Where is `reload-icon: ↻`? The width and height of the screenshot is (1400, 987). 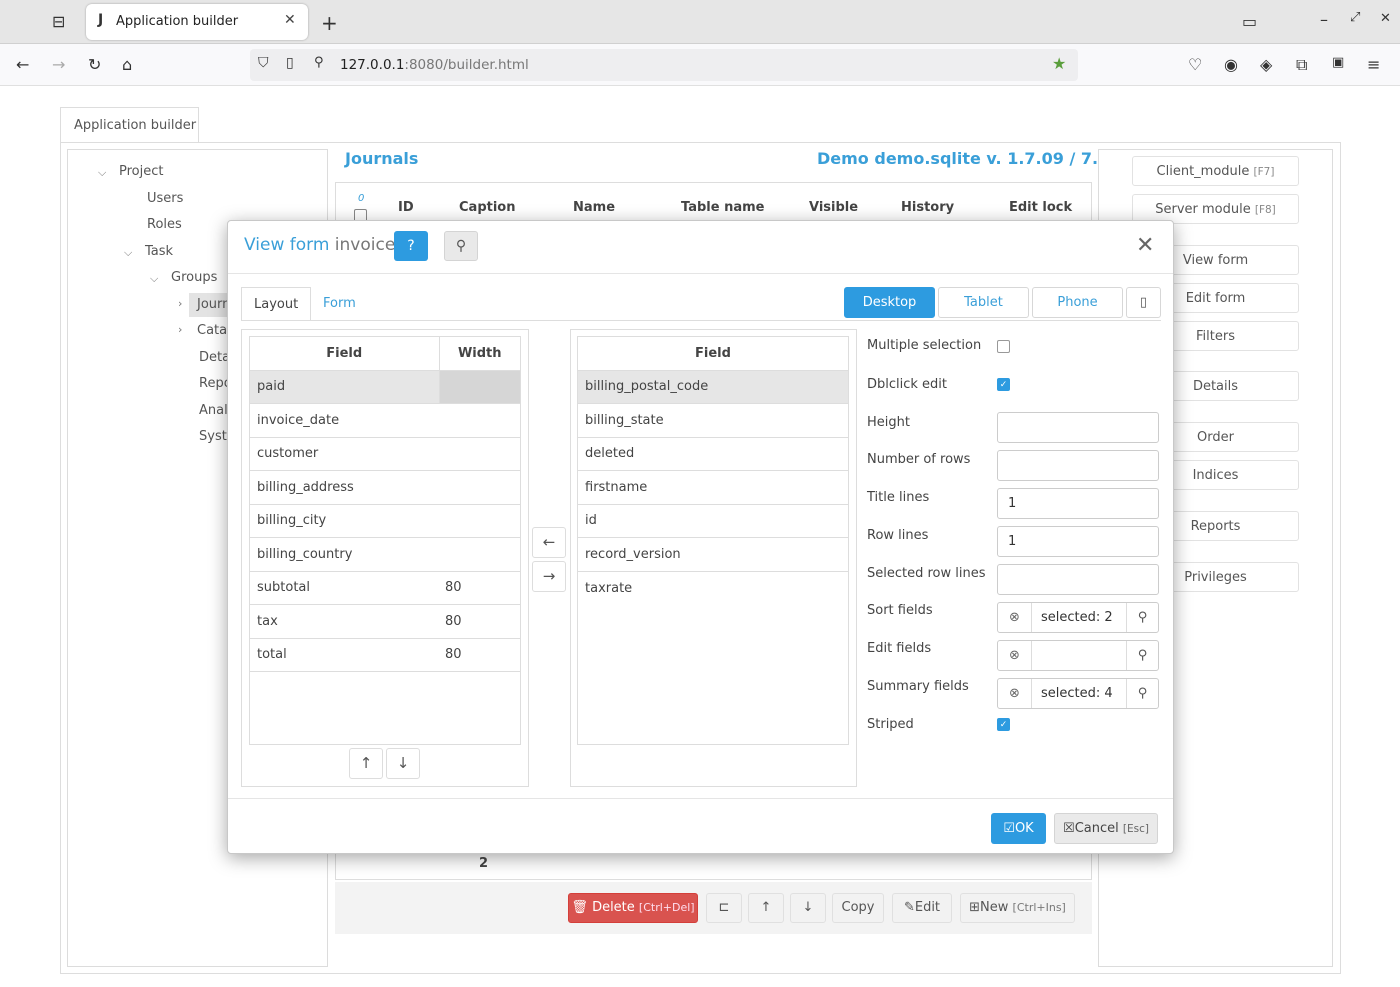
reload-icon: ↻ is located at coordinates (94, 64).